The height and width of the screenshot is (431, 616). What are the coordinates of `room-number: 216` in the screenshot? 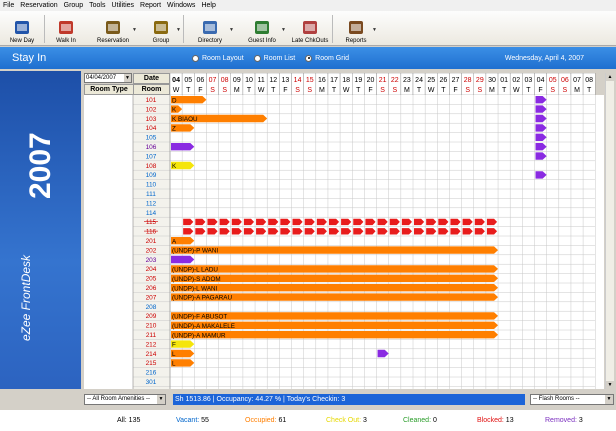 It's located at (151, 373).